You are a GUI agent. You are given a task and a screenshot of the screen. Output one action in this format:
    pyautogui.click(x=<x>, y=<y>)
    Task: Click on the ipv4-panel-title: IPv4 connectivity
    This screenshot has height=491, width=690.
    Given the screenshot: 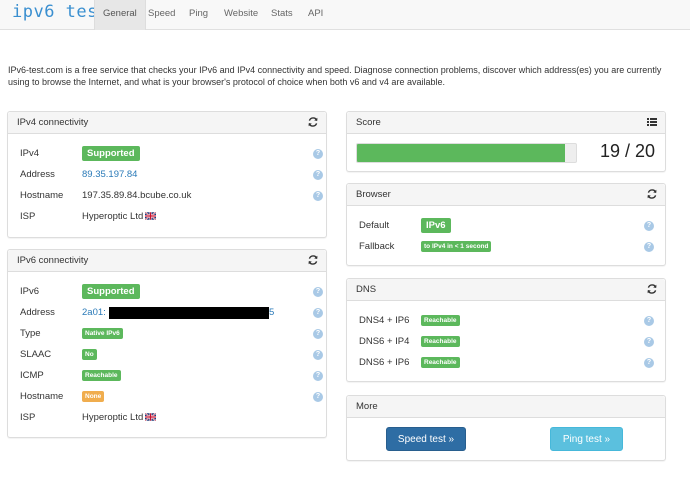 What is the action you would take?
    pyautogui.click(x=53, y=122)
    